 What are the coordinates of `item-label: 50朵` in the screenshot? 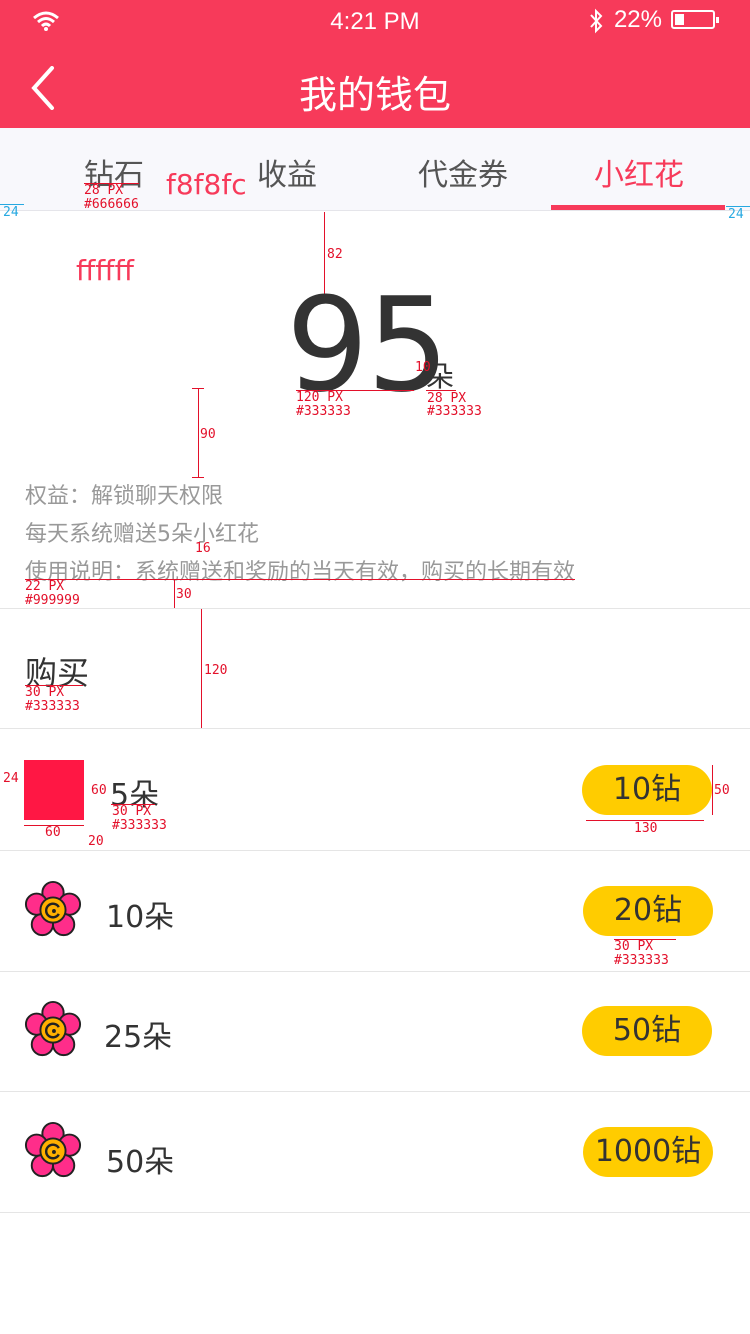 It's located at (140, 1162).